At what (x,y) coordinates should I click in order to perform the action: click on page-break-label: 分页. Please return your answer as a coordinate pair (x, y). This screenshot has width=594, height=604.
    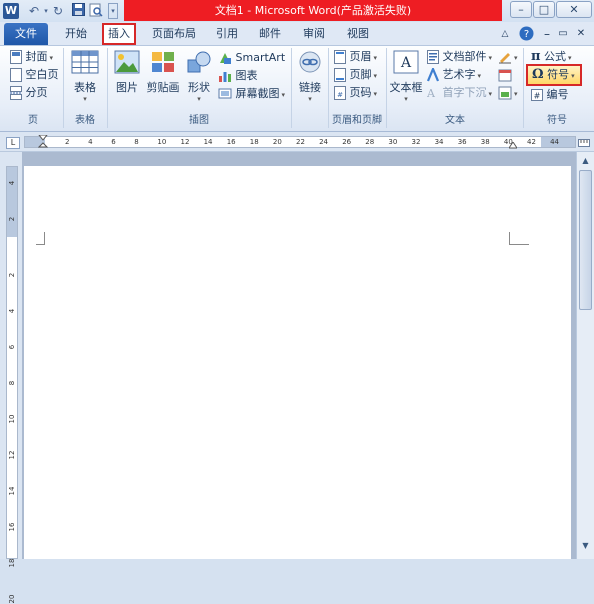
    Looking at the image, I should click on (36, 92).